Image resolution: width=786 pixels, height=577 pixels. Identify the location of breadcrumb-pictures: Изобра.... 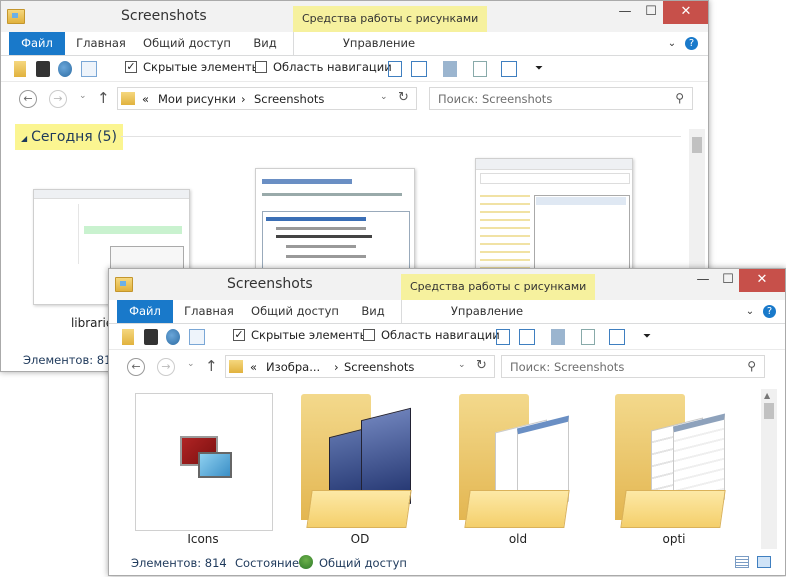
(293, 367).